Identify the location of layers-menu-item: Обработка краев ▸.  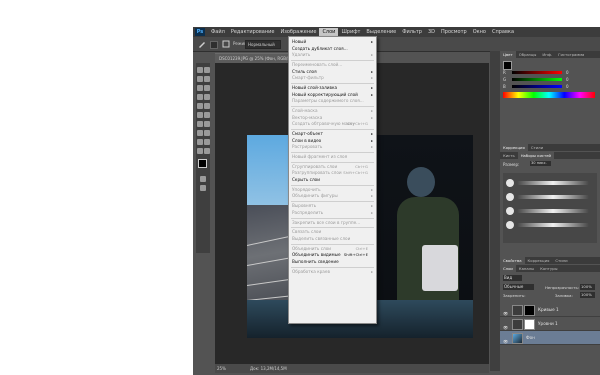
(332, 272).